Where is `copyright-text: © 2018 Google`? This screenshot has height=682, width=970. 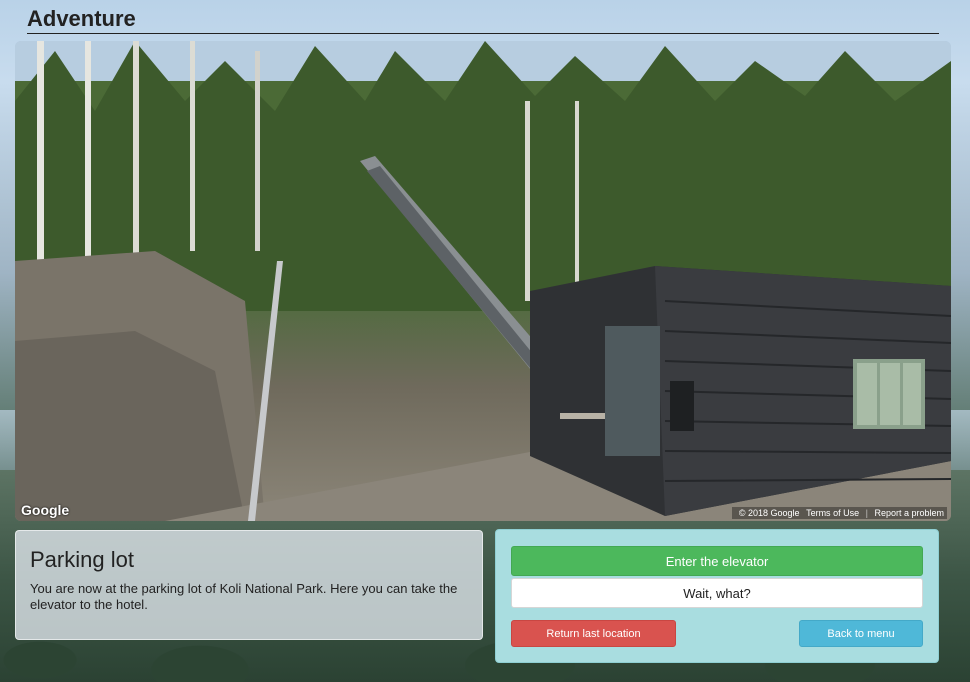 copyright-text: © 2018 Google is located at coordinates (769, 513).